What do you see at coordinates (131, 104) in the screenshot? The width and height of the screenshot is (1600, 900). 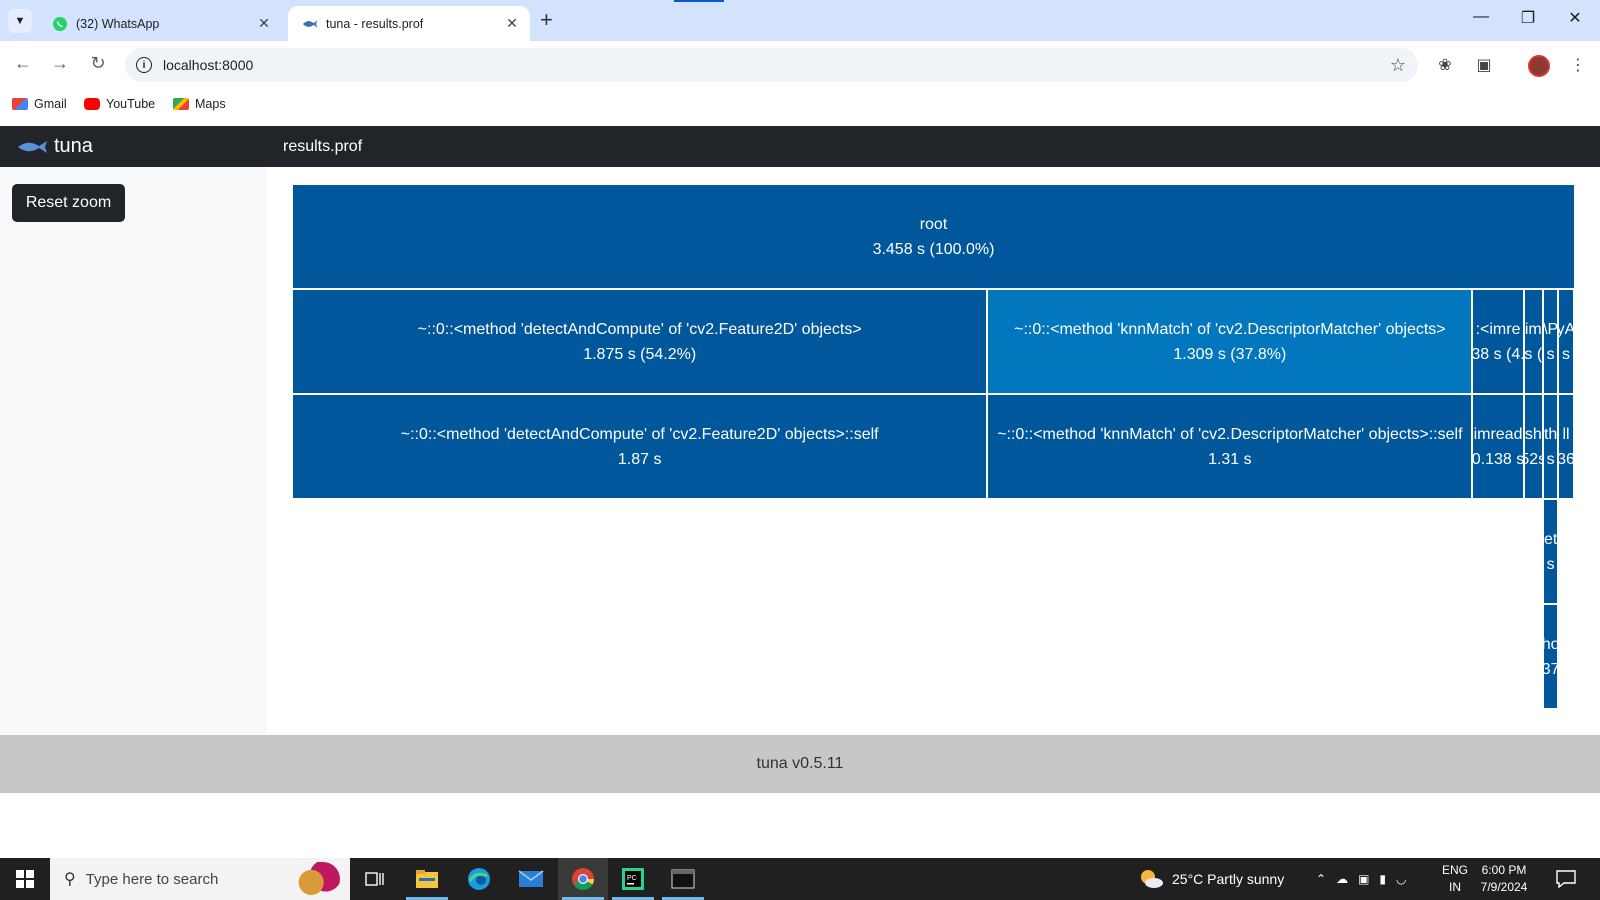 I see `bookmark-label: YouTube` at bounding box center [131, 104].